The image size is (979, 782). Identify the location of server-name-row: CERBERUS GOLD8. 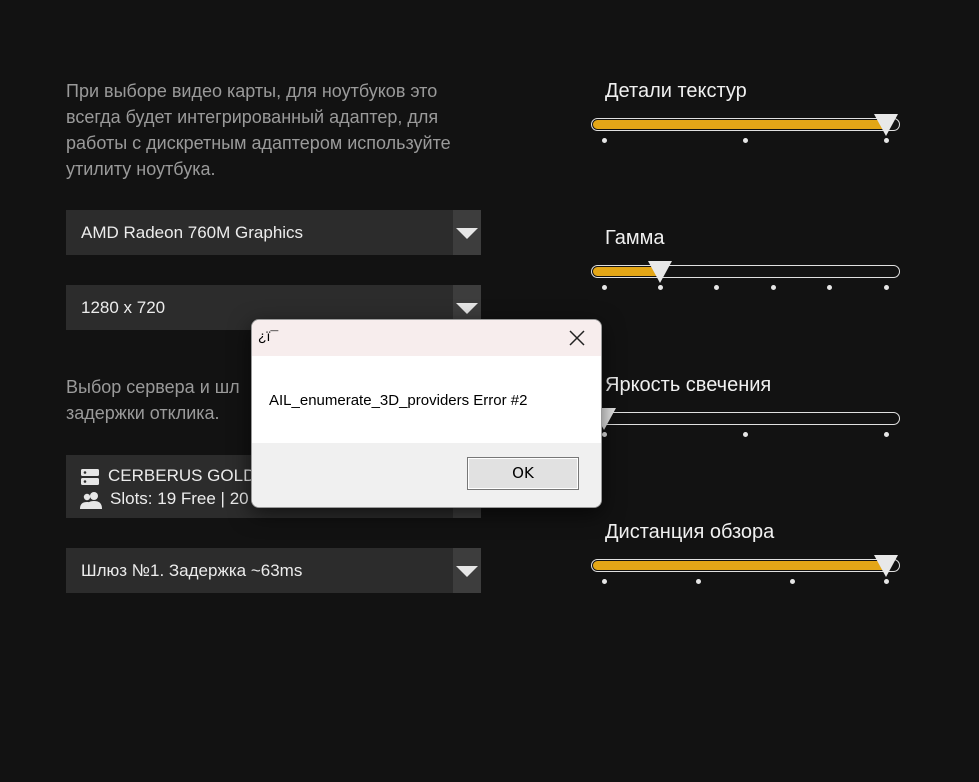
(172, 476).